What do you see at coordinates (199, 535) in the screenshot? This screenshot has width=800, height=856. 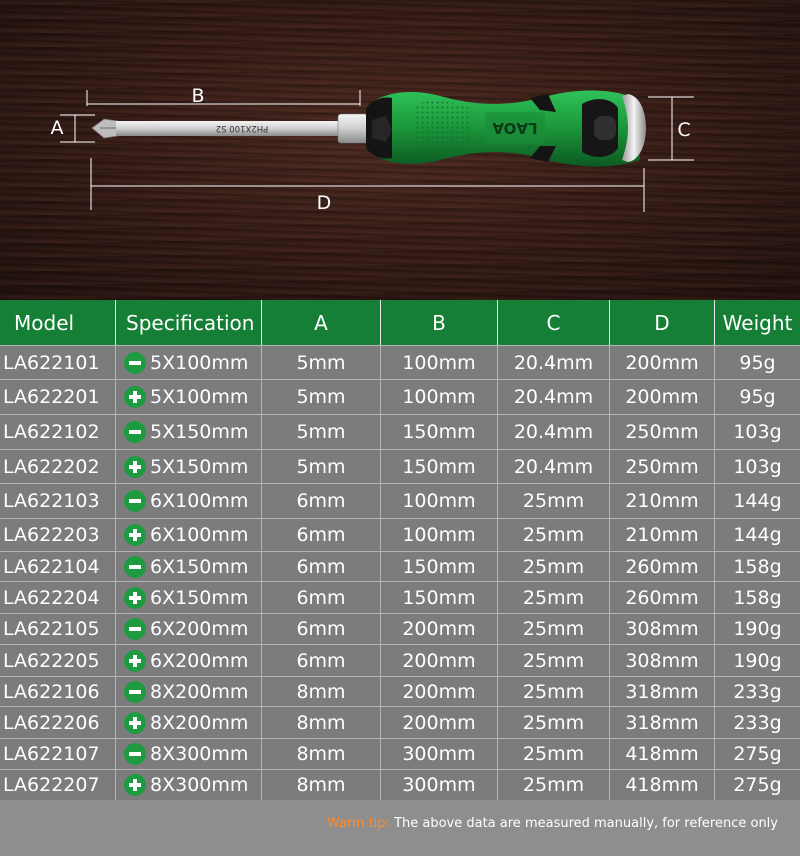 I see `specification-text: 6X100mm` at bounding box center [199, 535].